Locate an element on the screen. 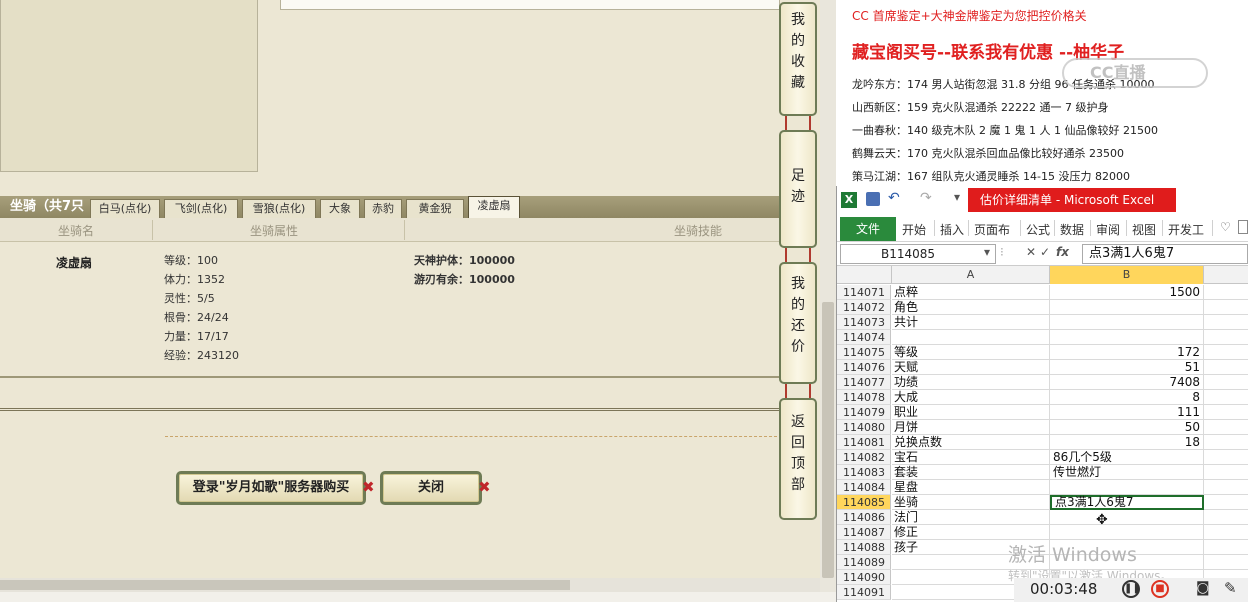  tab-mount-5: 赤豹 is located at coordinates (383, 208).